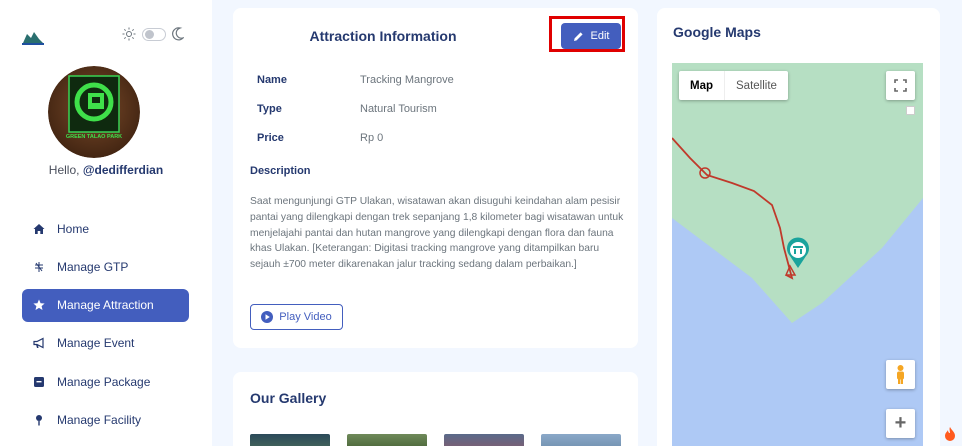 This screenshot has width=962, height=446. I want to click on greeting: Hello, @dedifferdian, so click(106, 170).